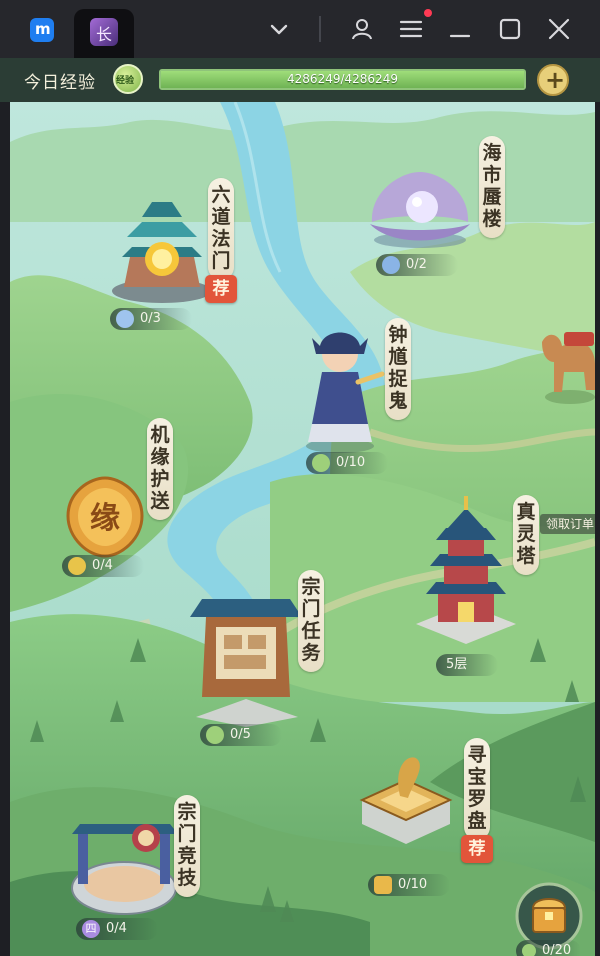 This screenshot has height=956, width=600. What do you see at coordinates (162, 247) in the screenshot?
I see `liudao-shrine-building` at bounding box center [162, 247].